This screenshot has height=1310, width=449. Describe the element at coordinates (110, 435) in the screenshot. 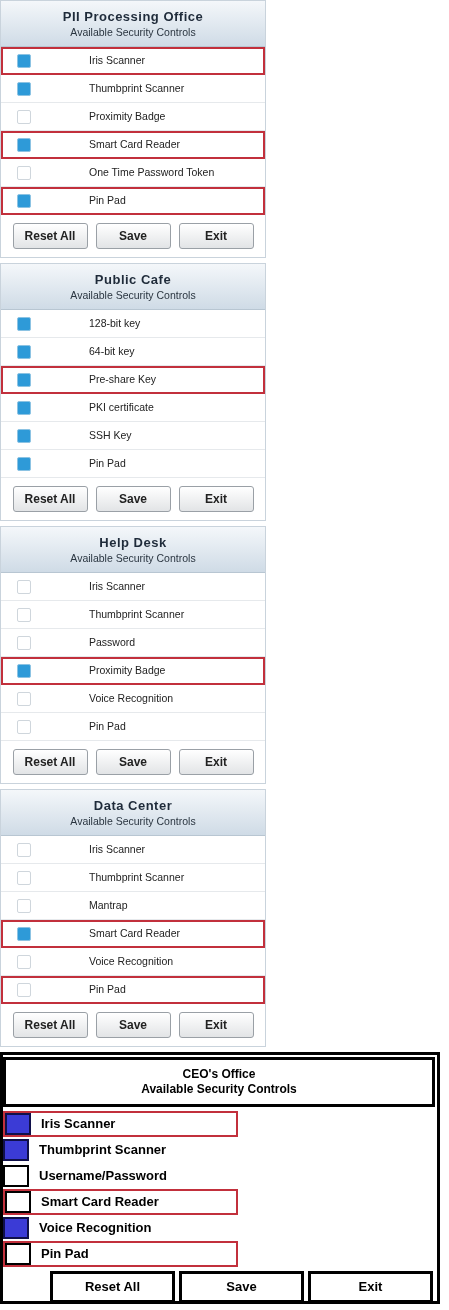

I see `checkbox-label: SSH Key` at that location.